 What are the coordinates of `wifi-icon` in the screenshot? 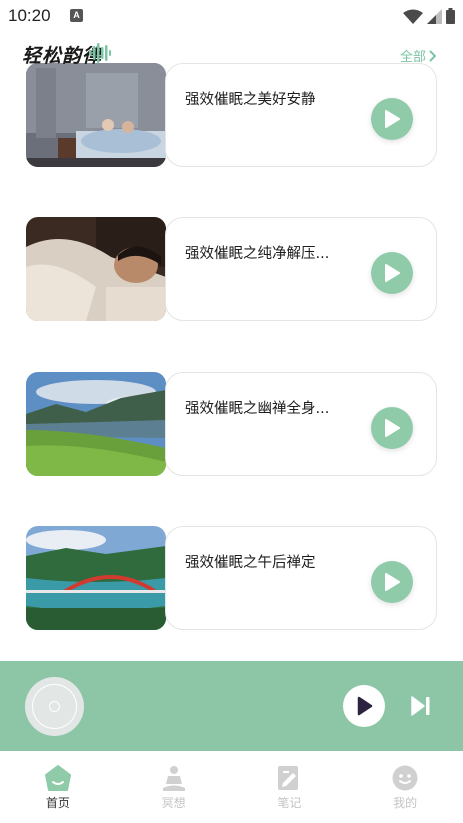 It's located at (413, 16).